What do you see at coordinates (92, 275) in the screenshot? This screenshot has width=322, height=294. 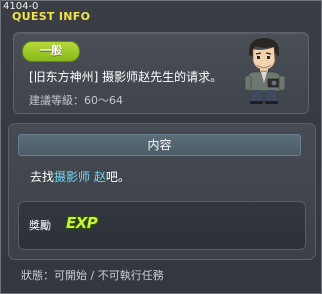 I see `quest-status: 狀態：可開始 / 不可執行任務` at bounding box center [92, 275].